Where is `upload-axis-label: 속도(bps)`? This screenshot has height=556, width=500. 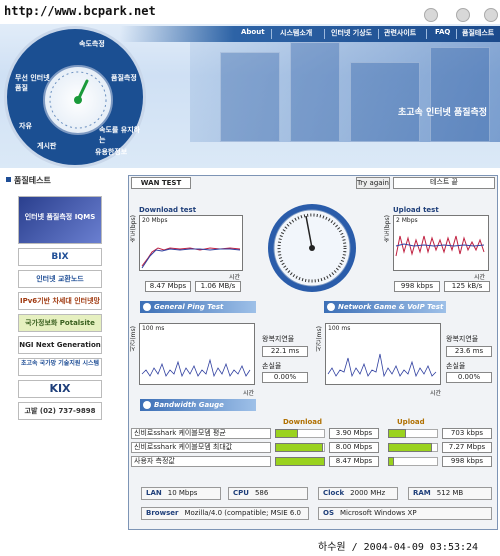
upload-axis-label: 속도(bps) is located at coordinates (387, 229).